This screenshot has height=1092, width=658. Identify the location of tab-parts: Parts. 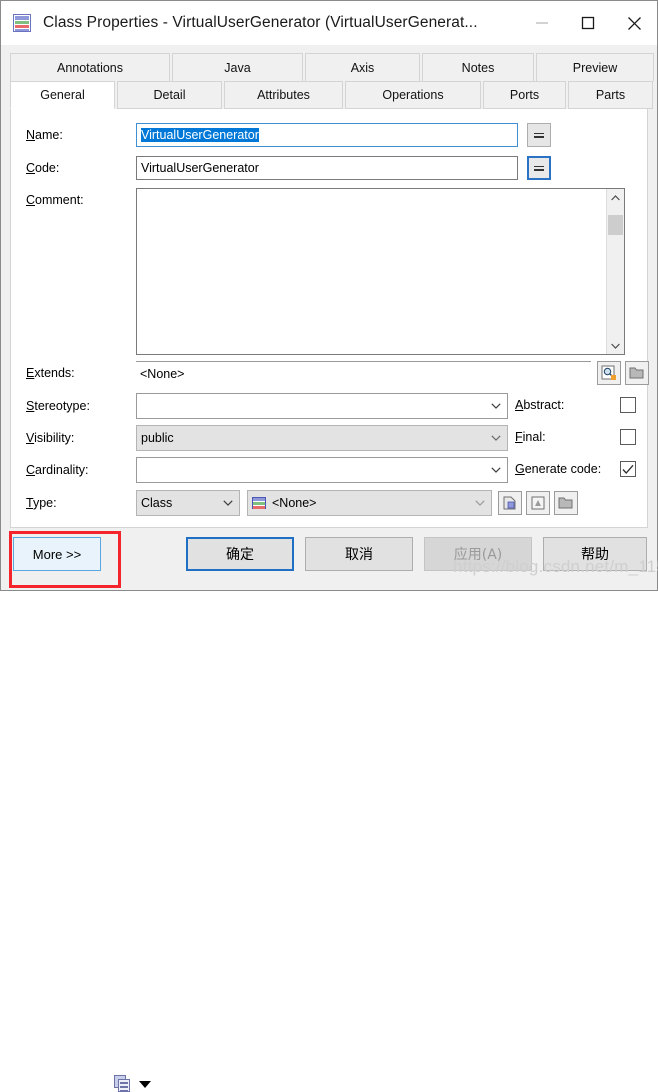
(610, 95).